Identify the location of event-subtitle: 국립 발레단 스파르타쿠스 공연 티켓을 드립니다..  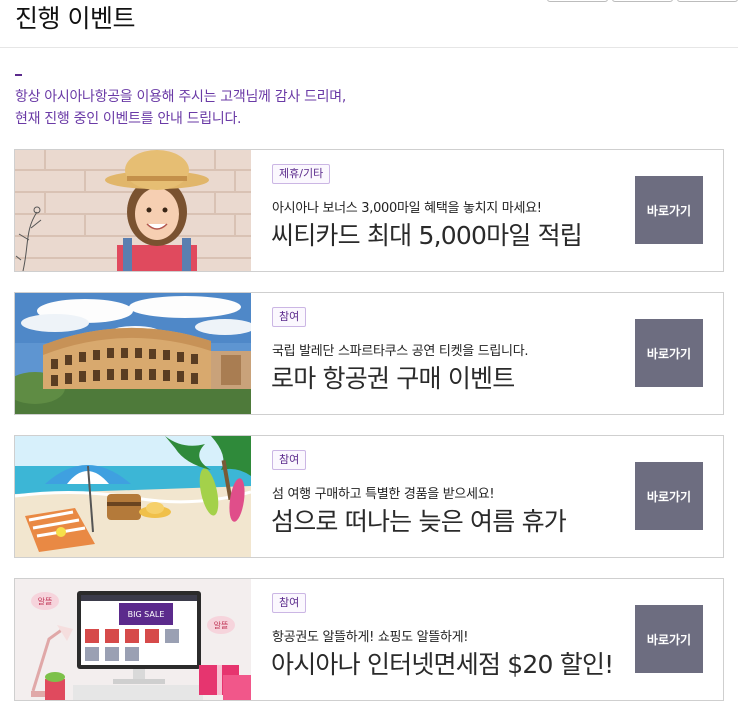
(400, 351).